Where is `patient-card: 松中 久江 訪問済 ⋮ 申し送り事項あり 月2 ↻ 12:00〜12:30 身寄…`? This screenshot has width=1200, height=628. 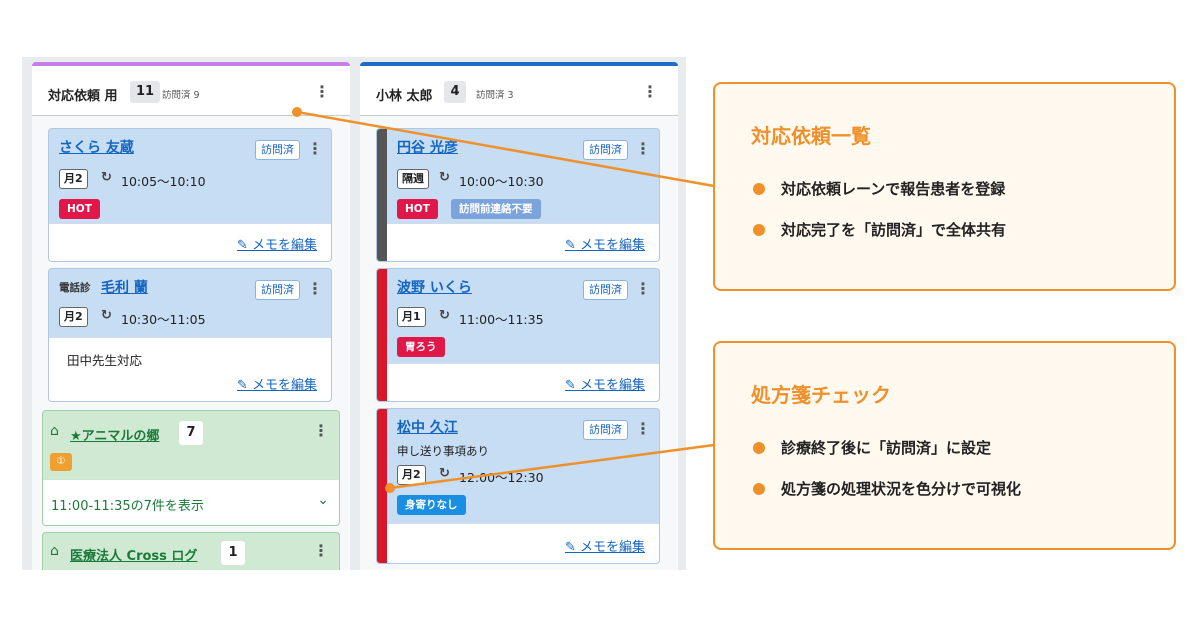
patient-card: 松中 久江 訪問済 ⋮ 申し送り事項あり 月2 ↻ 12:00〜12:30 身寄… is located at coordinates (518, 486).